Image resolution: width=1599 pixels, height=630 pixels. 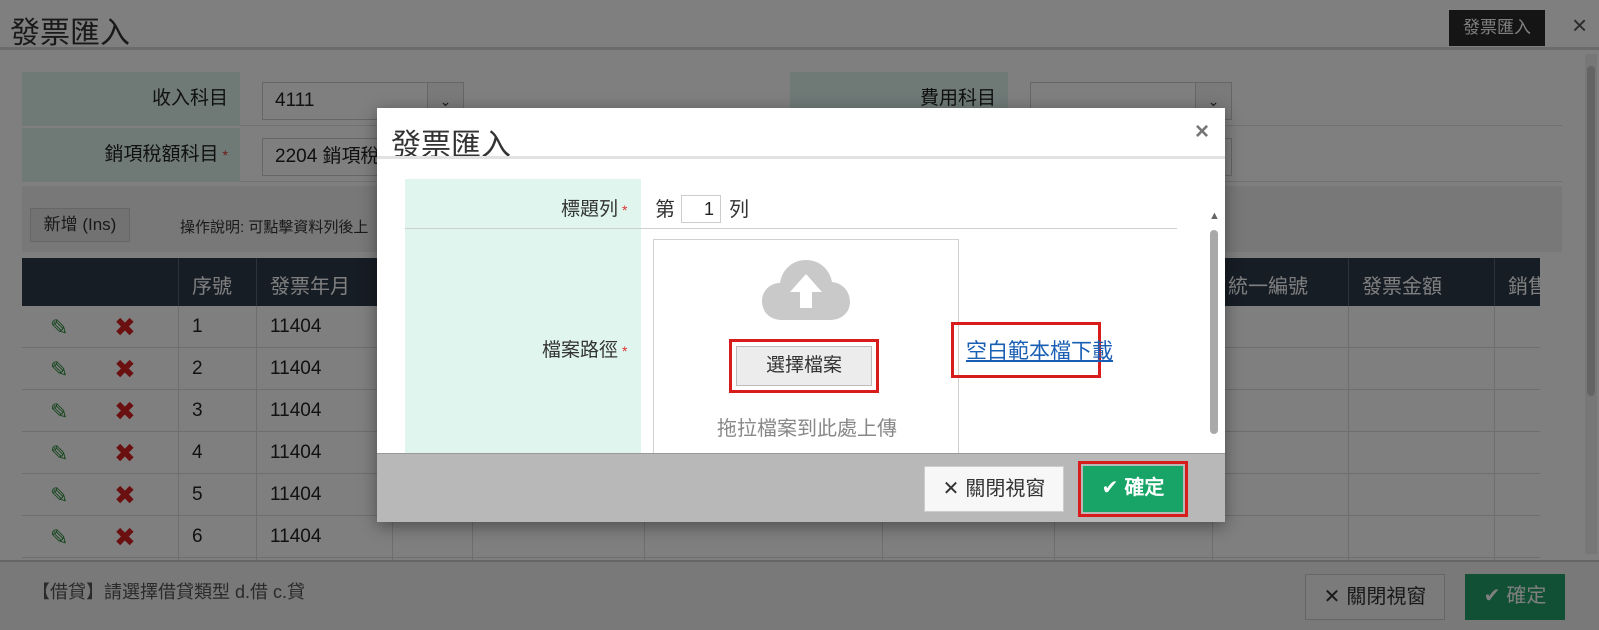 I want to click on scroll-up-icon: ▲, so click(x=1214, y=216).